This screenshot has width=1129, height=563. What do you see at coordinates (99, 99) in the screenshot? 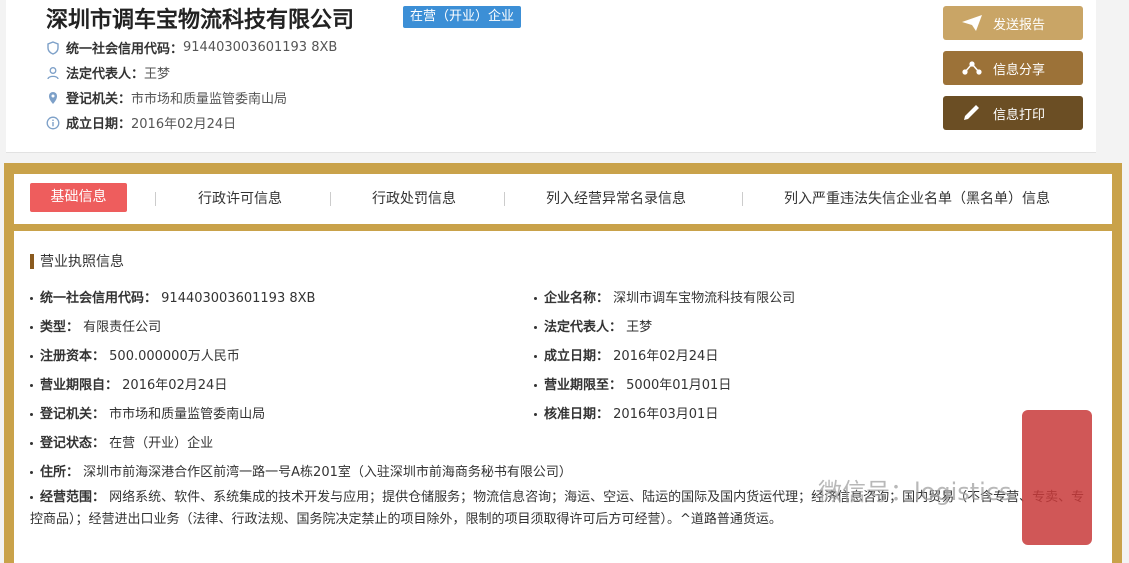
I see `authority-label: 登记机关：` at bounding box center [99, 99].